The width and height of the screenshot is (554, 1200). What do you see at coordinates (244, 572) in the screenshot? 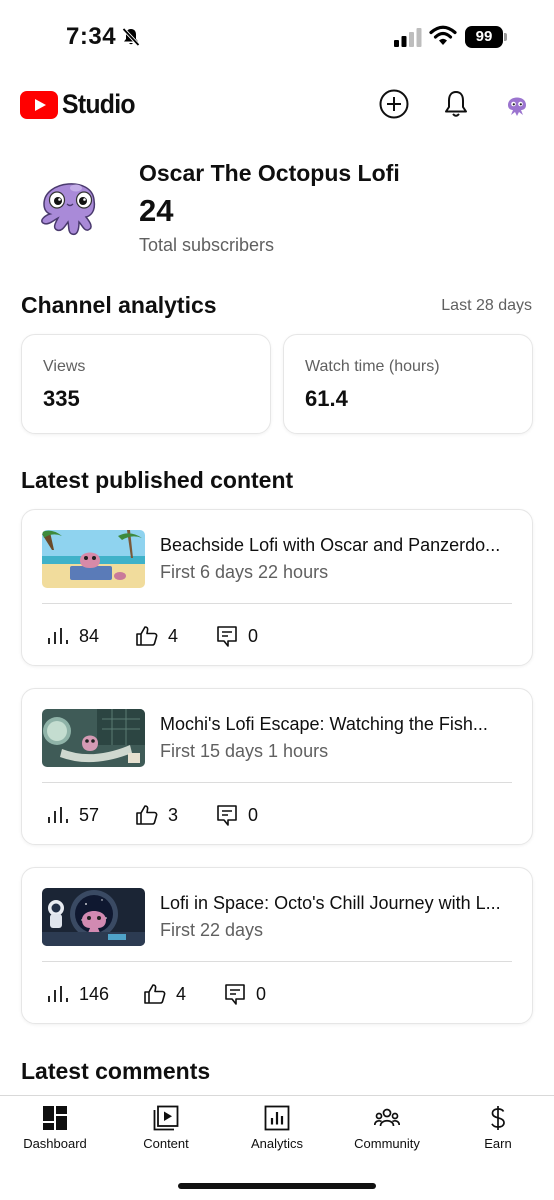
I see `video-age: First 6 days 22 hours` at bounding box center [244, 572].